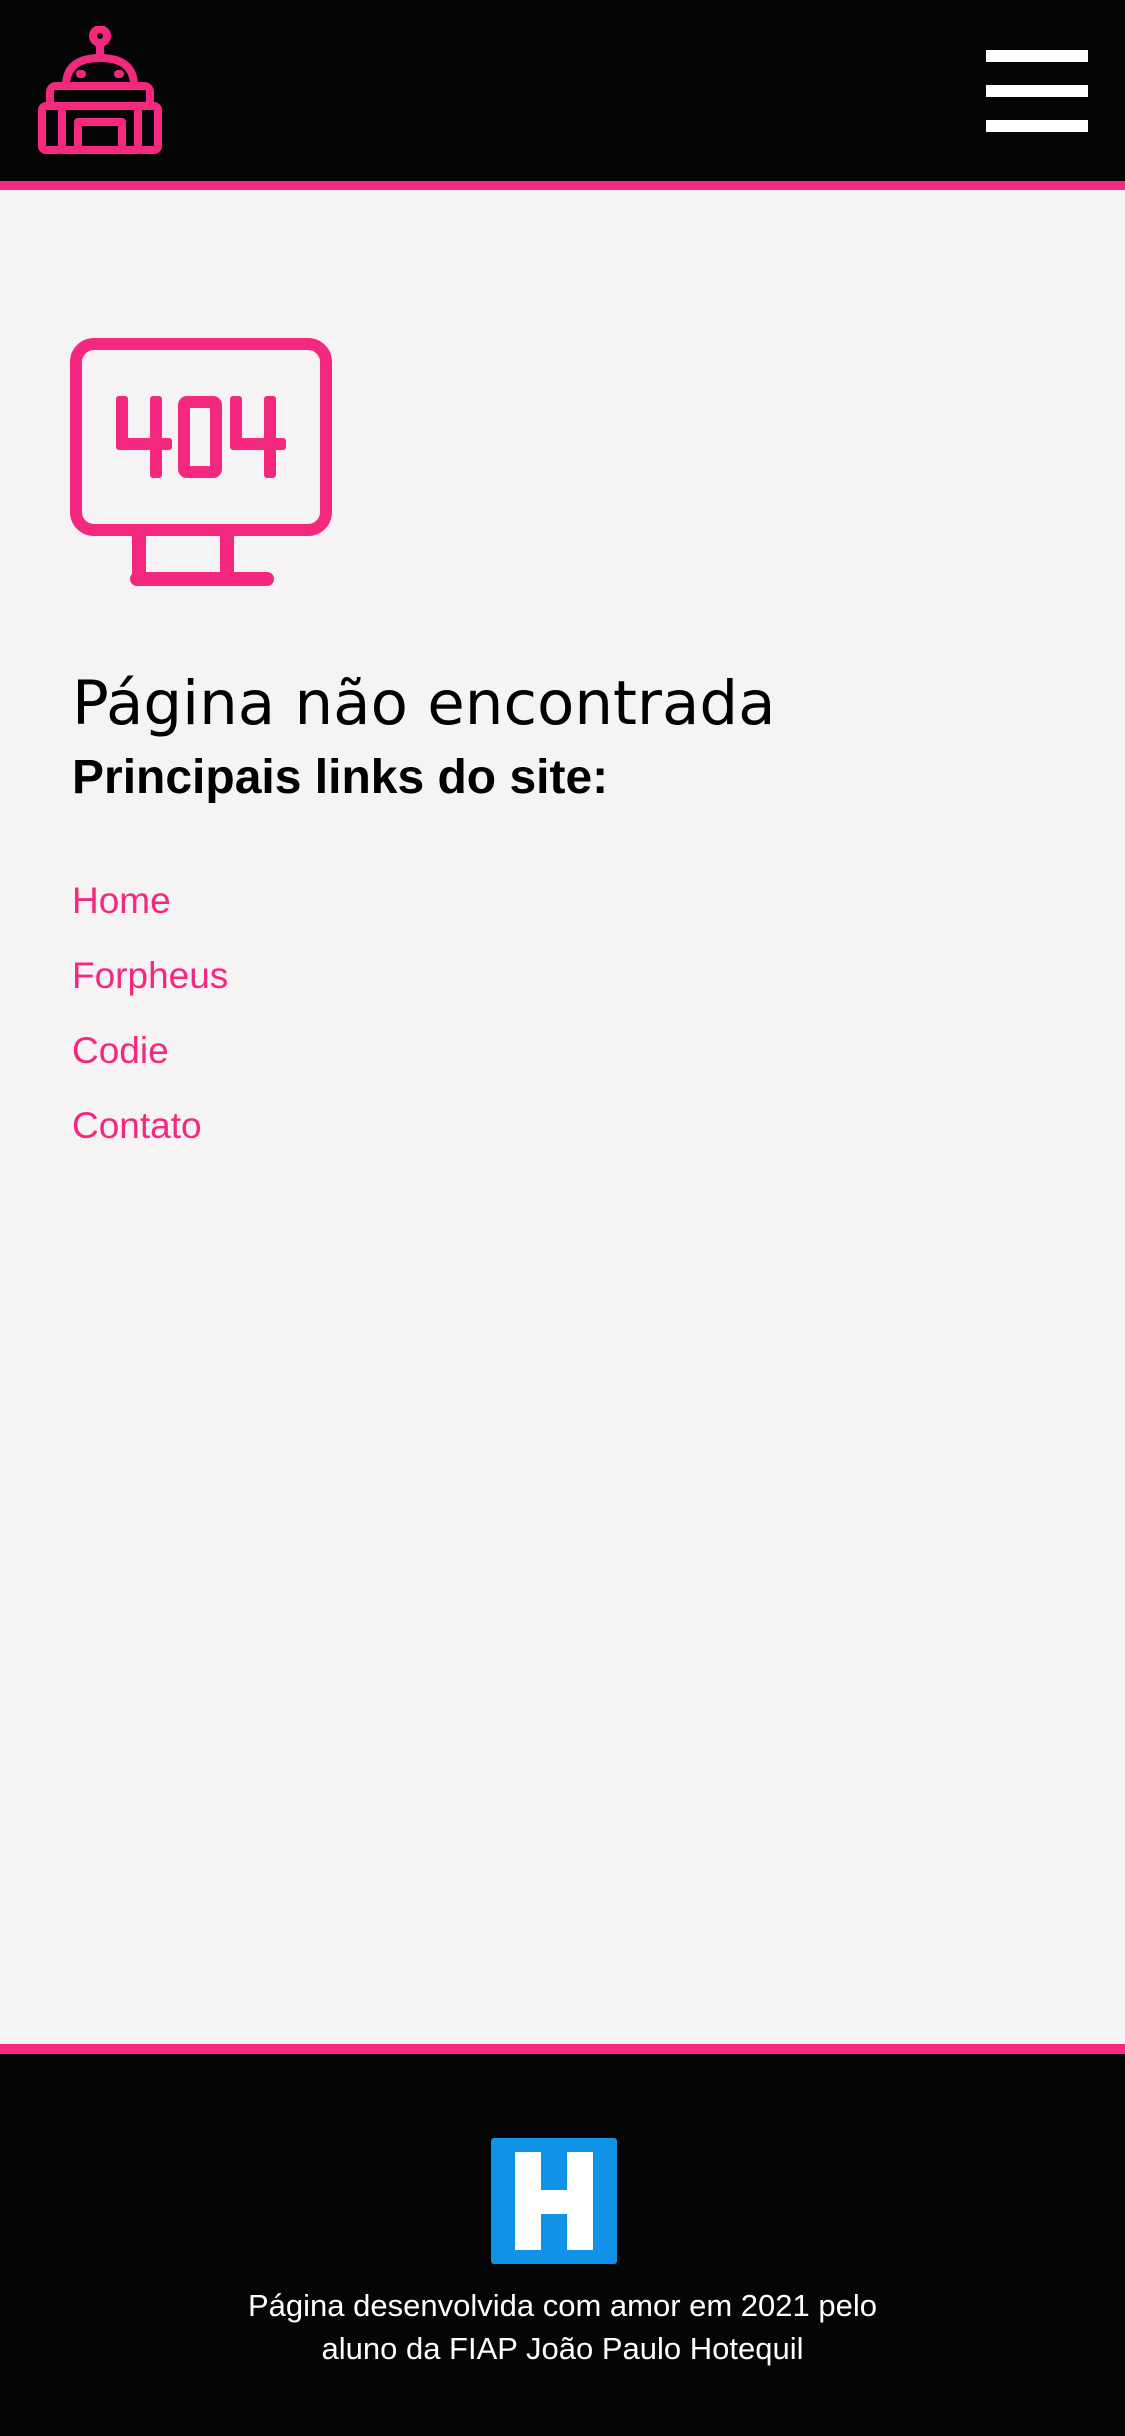 This screenshot has width=1125, height=2436. I want to click on page-title: Página não encontrada, so click(424, 703).